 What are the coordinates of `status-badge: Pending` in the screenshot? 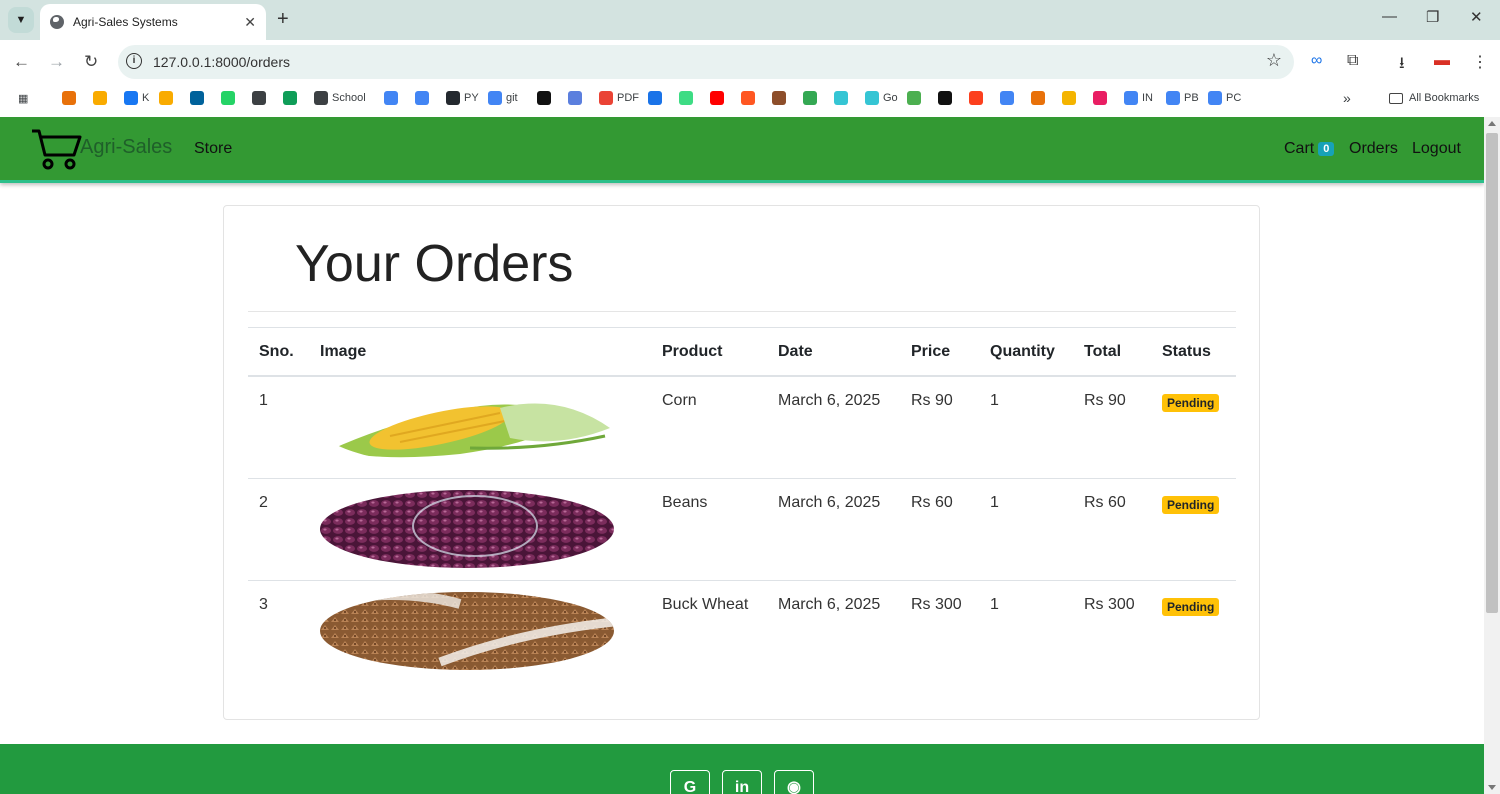 It's located at (1191, 606).